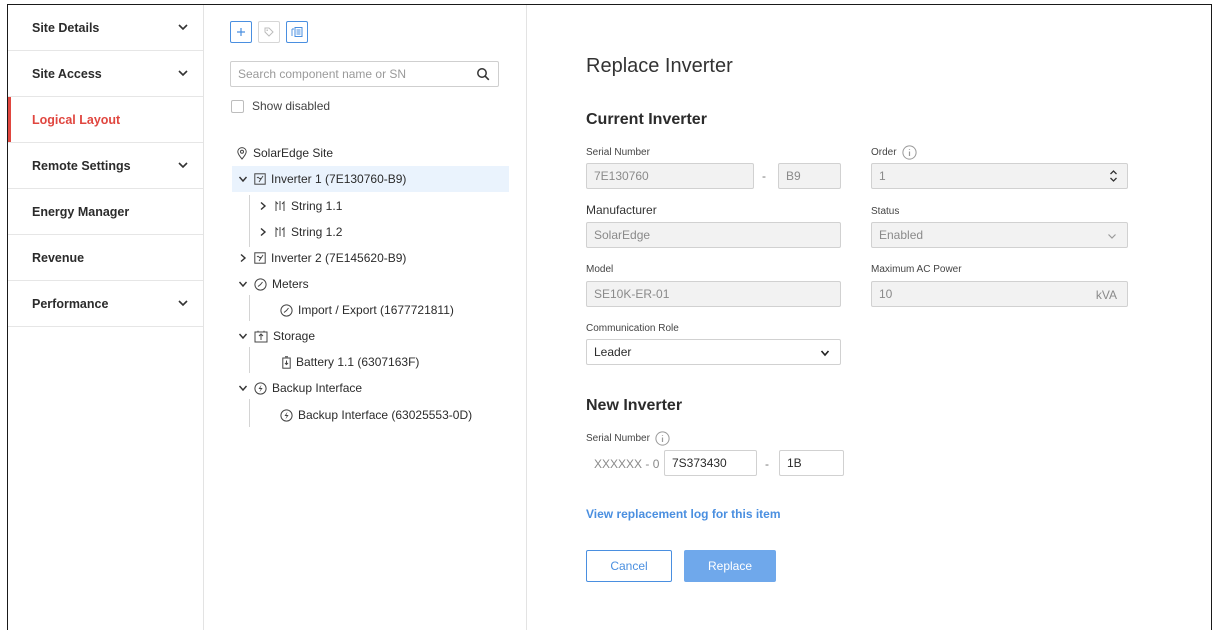 The height and width of the screenshot is (630, 1216). Describe the element at coordinates (260, 179) in the screenshot. I see `inverter-icon` at that location.